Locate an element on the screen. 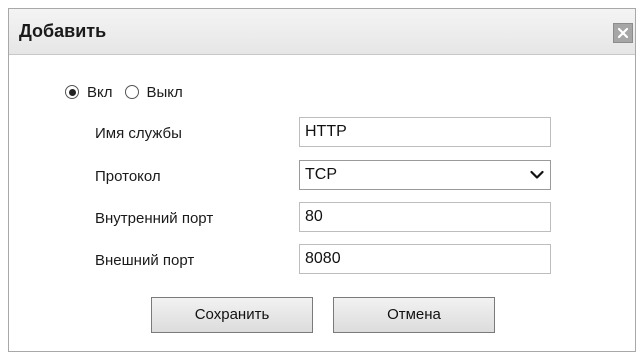 This screenshot has height=354, width=637. service-name-label: Имя службы is located at coordinates (138, 133).